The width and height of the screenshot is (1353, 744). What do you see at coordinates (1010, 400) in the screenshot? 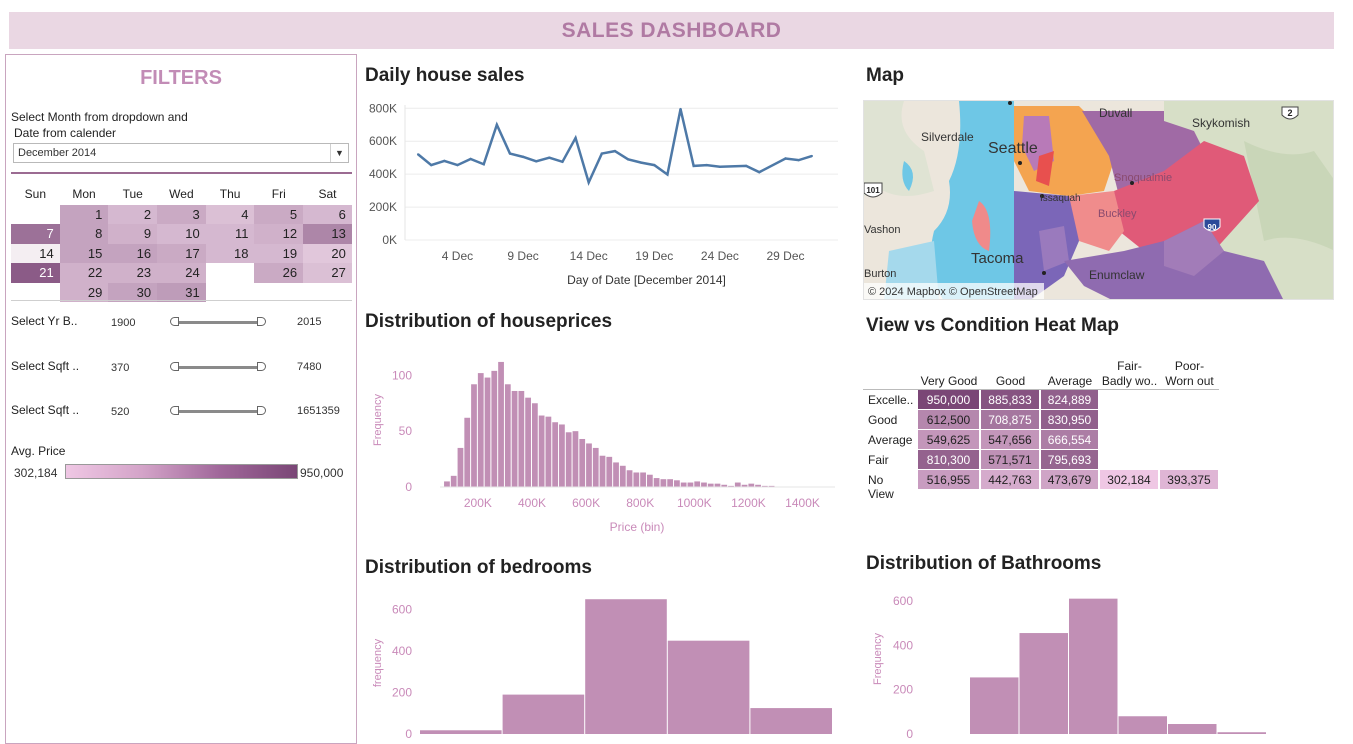
I see `heatmap-cell: 885,833` at bounding box center [1010, 400].